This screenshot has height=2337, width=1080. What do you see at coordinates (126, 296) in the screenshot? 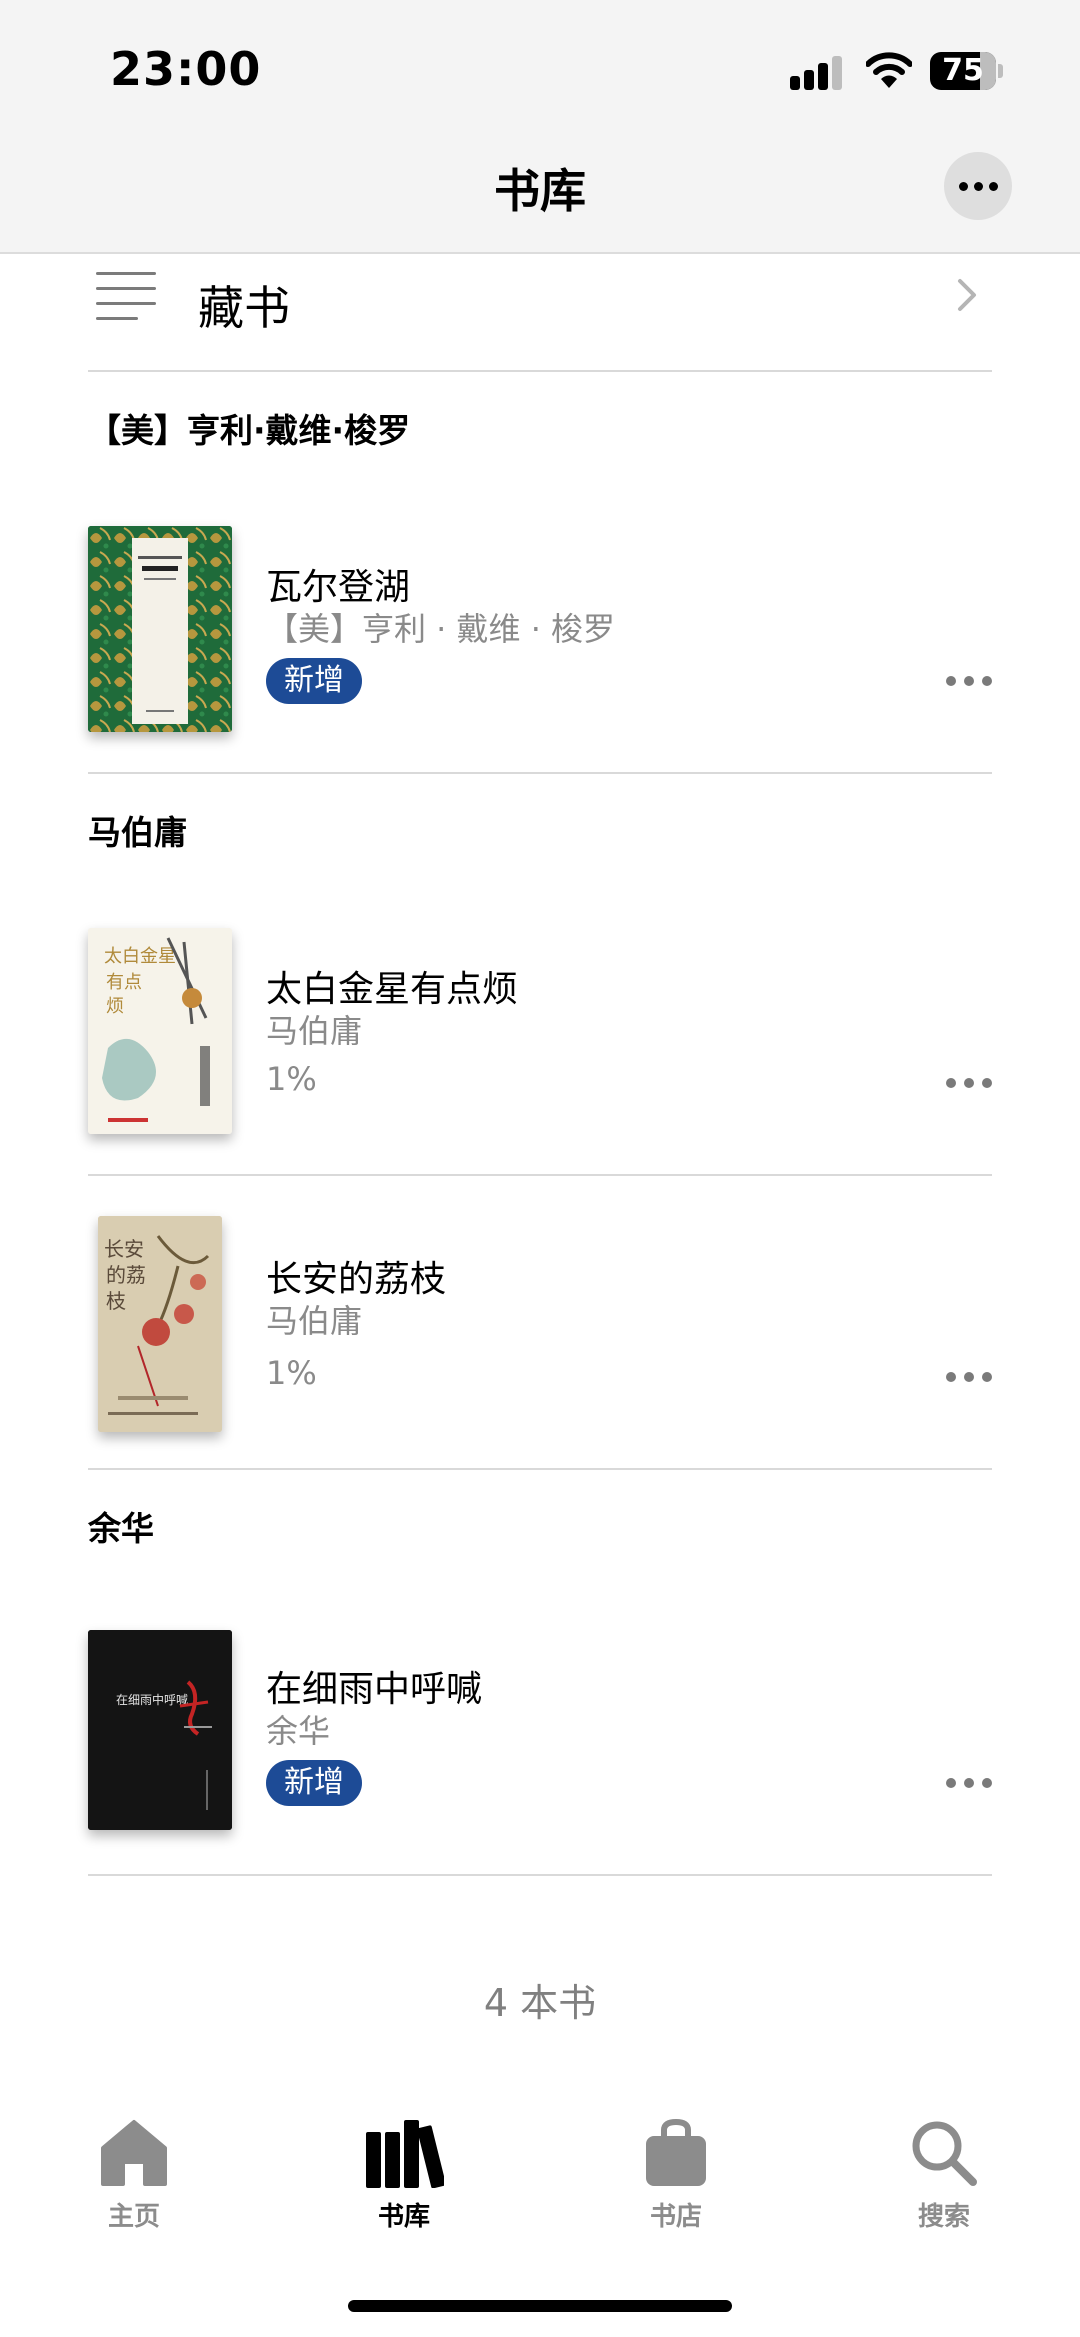
I see `list-icon` at bounding box center [126, 296].